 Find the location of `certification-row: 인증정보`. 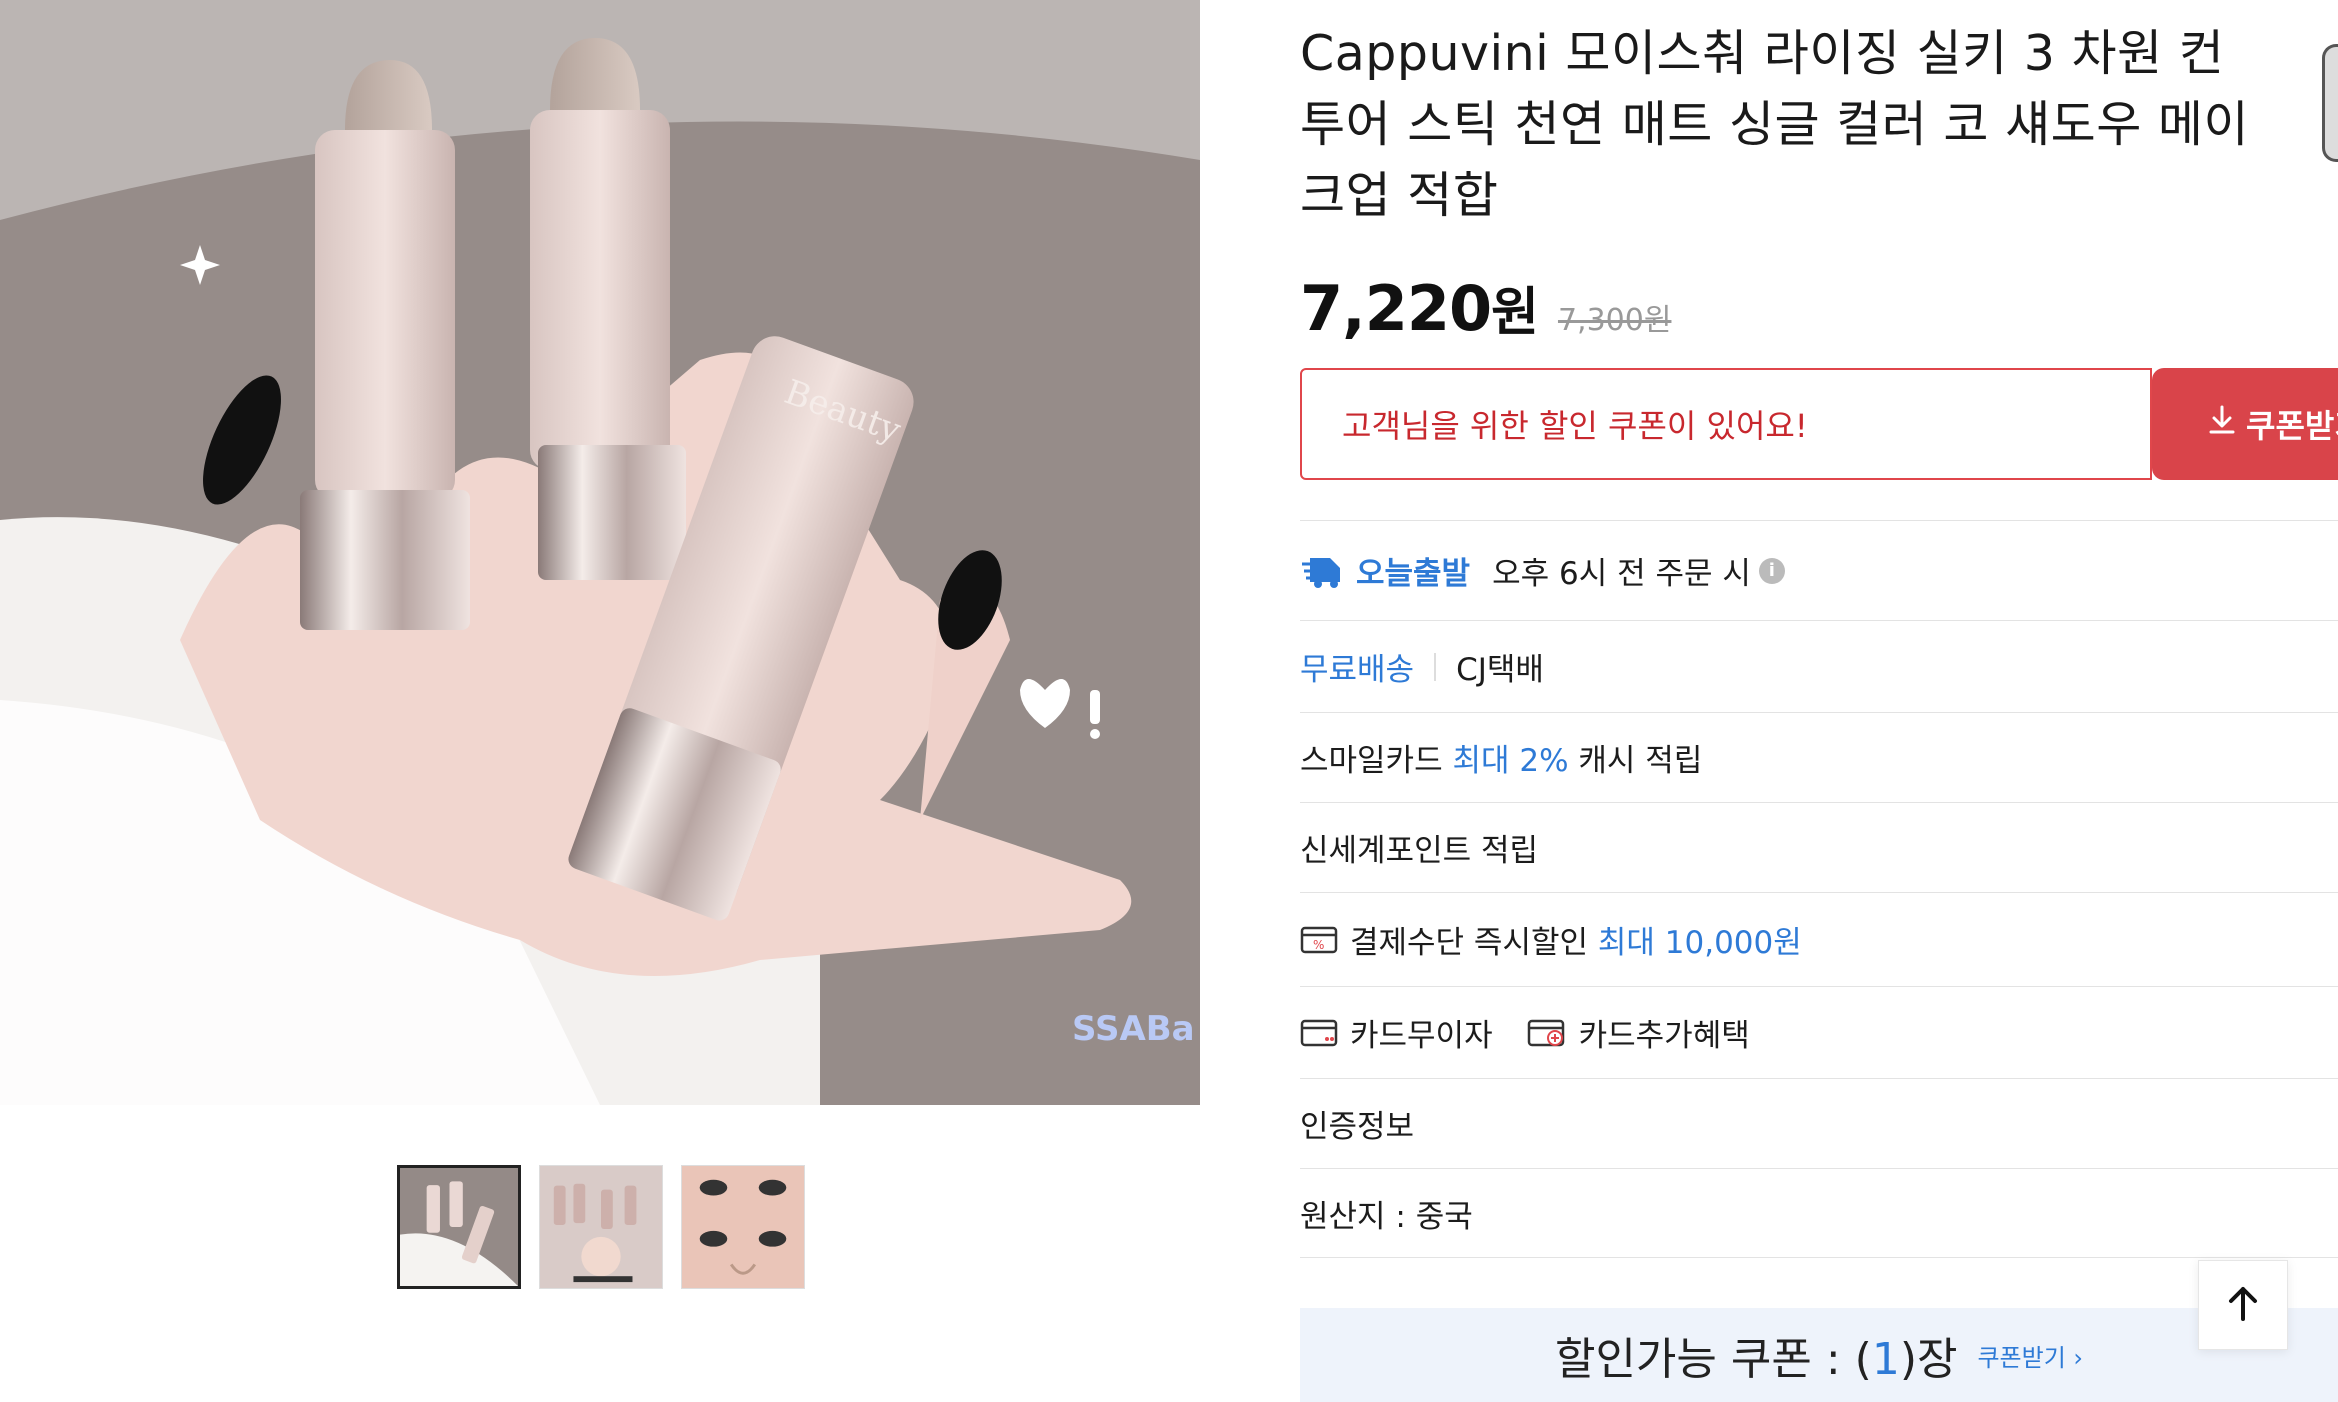

certification-row: 인증정보 is located at coordinates (1819, 1123).